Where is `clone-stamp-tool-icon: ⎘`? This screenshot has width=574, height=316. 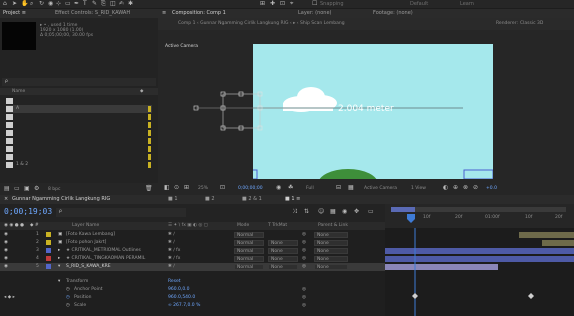
clone-stamp-tool-icon: ⎘ is located at coordinates (104, 4).